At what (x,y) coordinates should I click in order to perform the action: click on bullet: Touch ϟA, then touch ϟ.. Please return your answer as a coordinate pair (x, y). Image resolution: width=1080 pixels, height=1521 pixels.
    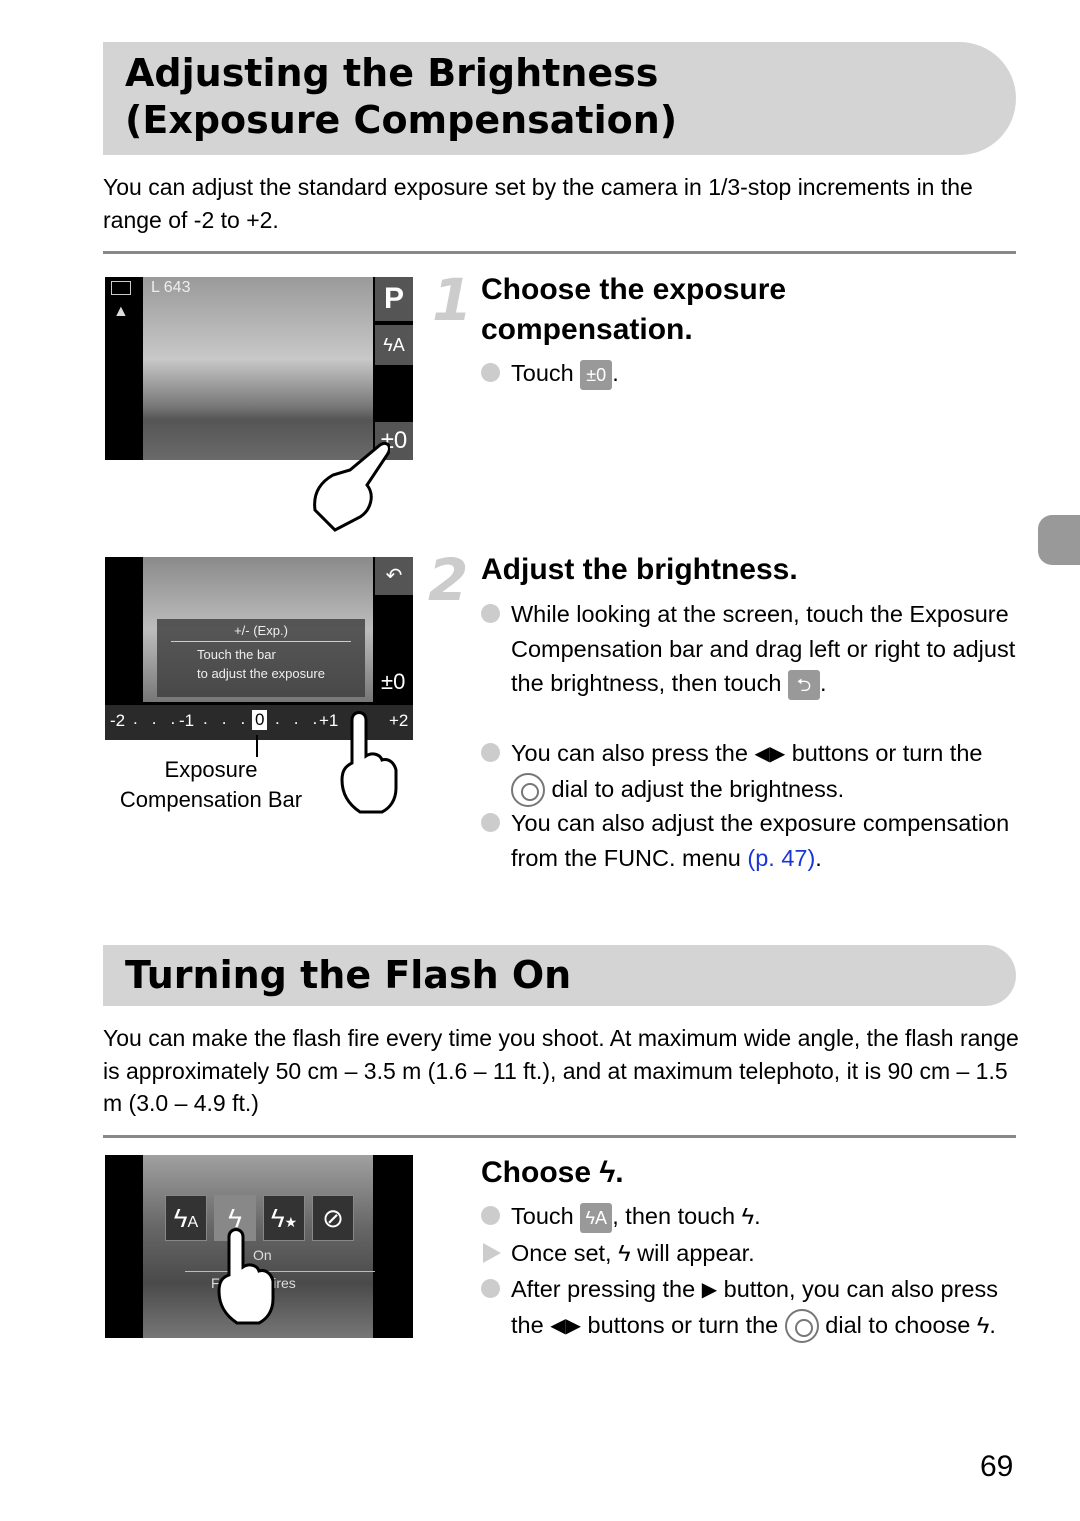
    Looking at the image, I should click on (751, 1216).